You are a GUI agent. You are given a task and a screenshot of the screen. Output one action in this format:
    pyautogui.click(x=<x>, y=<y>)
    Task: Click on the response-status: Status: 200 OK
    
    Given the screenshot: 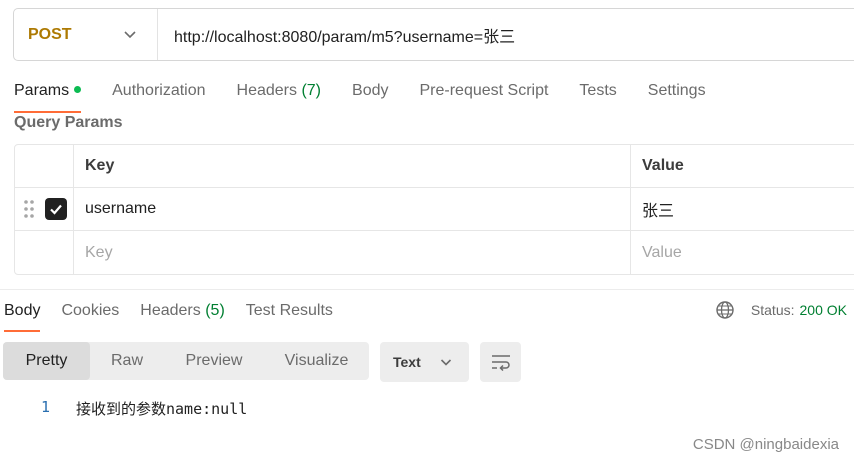 What is the action you would take?
    pyautogui.click(x=781, y=310)
    